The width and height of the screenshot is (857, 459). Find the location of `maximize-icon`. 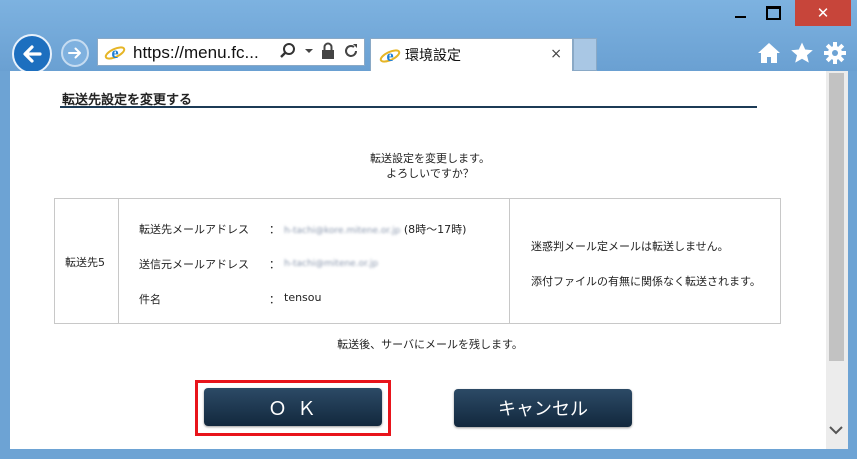

maximize-icon is located at coordinates (773, 13).